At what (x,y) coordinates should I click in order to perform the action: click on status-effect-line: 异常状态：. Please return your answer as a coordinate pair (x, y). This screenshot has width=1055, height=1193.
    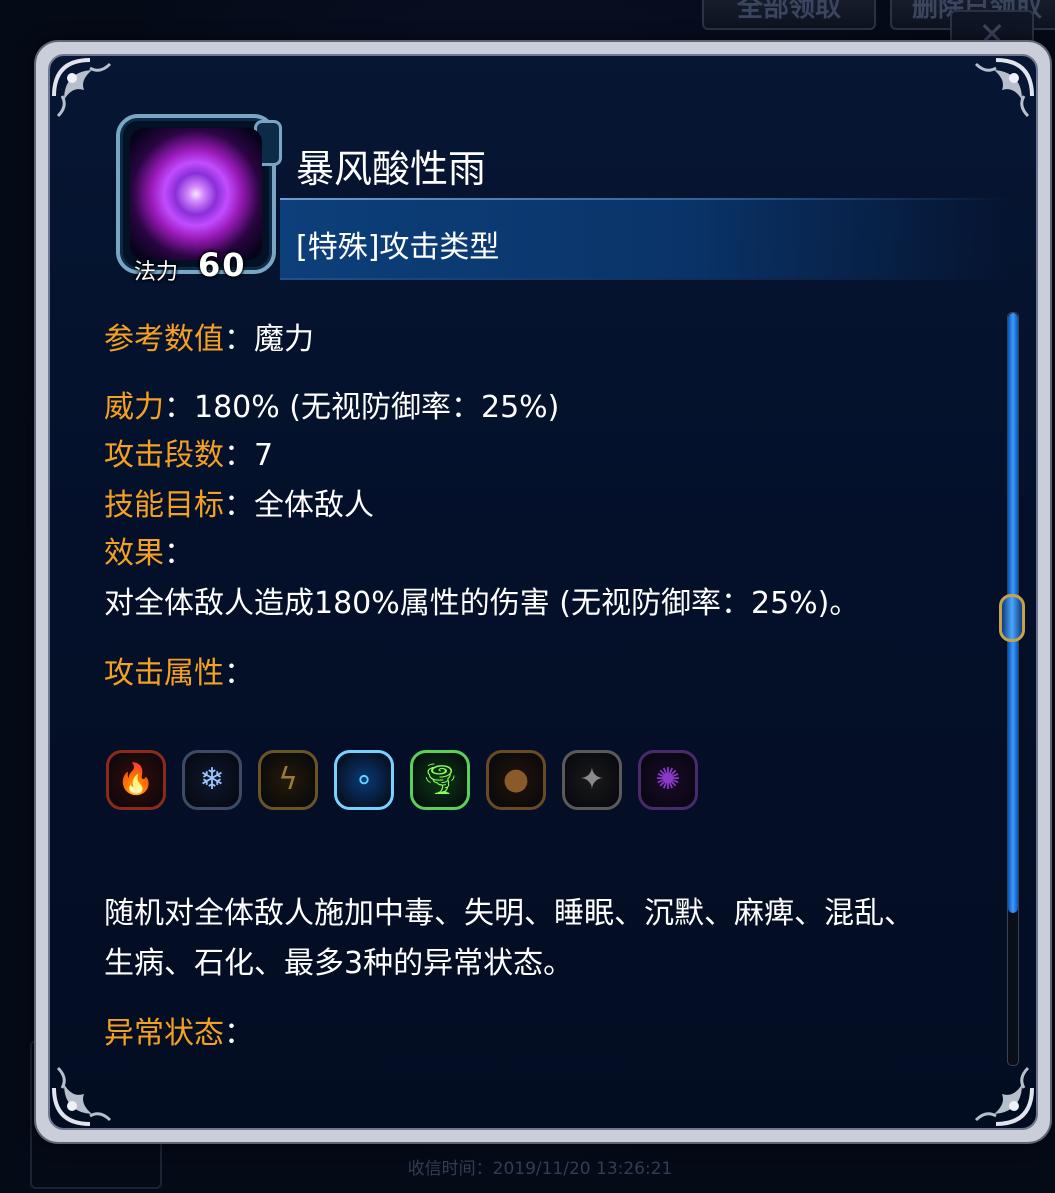
    Looking at the image, I should click on (179, 1030).